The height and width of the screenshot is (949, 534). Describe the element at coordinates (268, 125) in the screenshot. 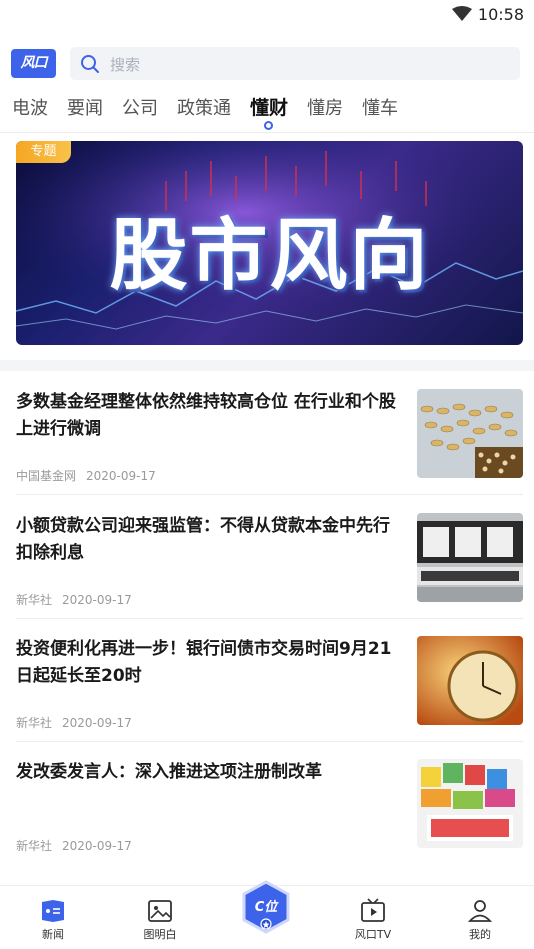

I see `active-tab-indicator` at that location.